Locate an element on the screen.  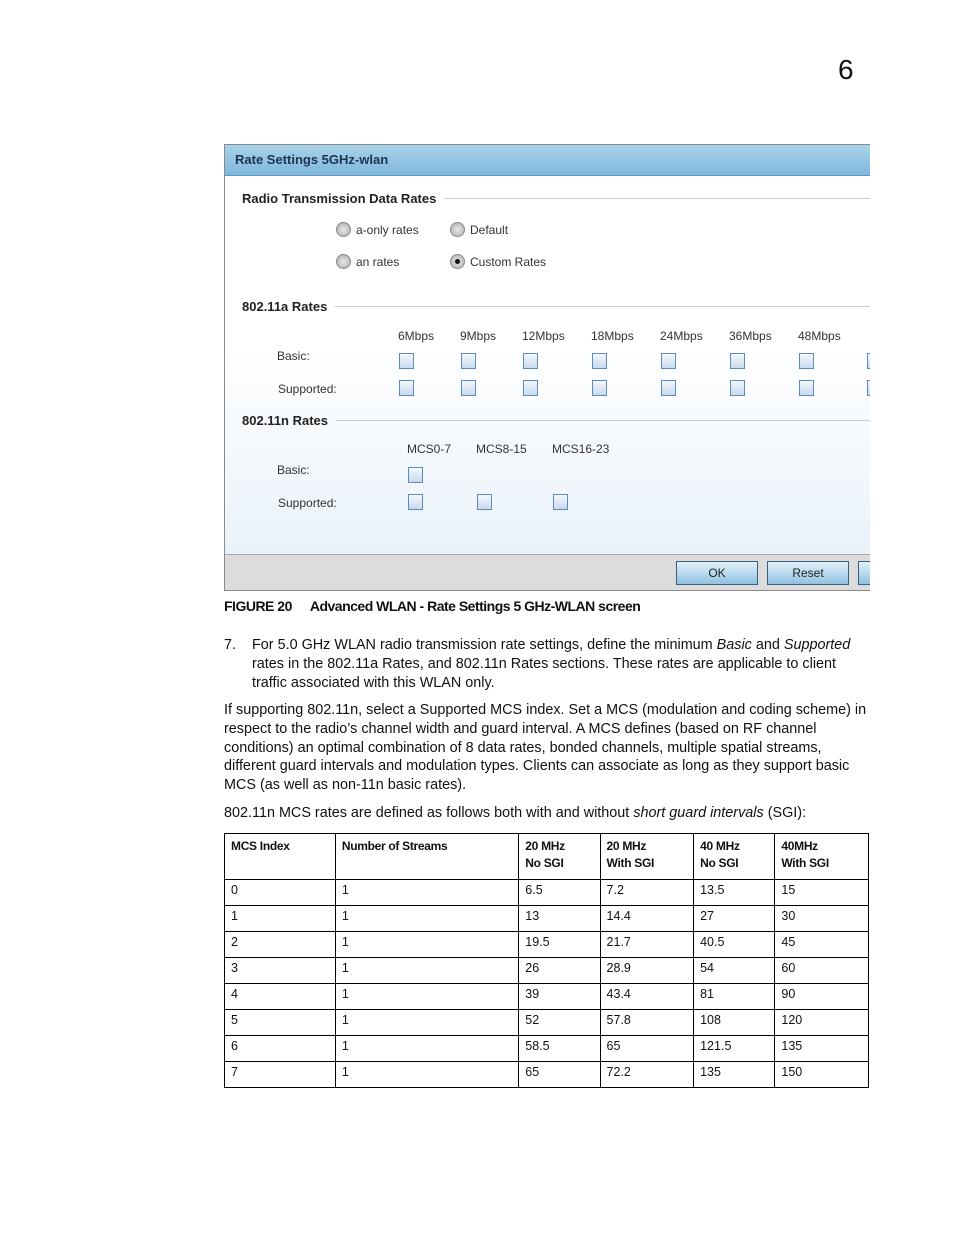
table-row: 6 1 58.5 65 121.5 135 is located at coordinates (546, 1048).